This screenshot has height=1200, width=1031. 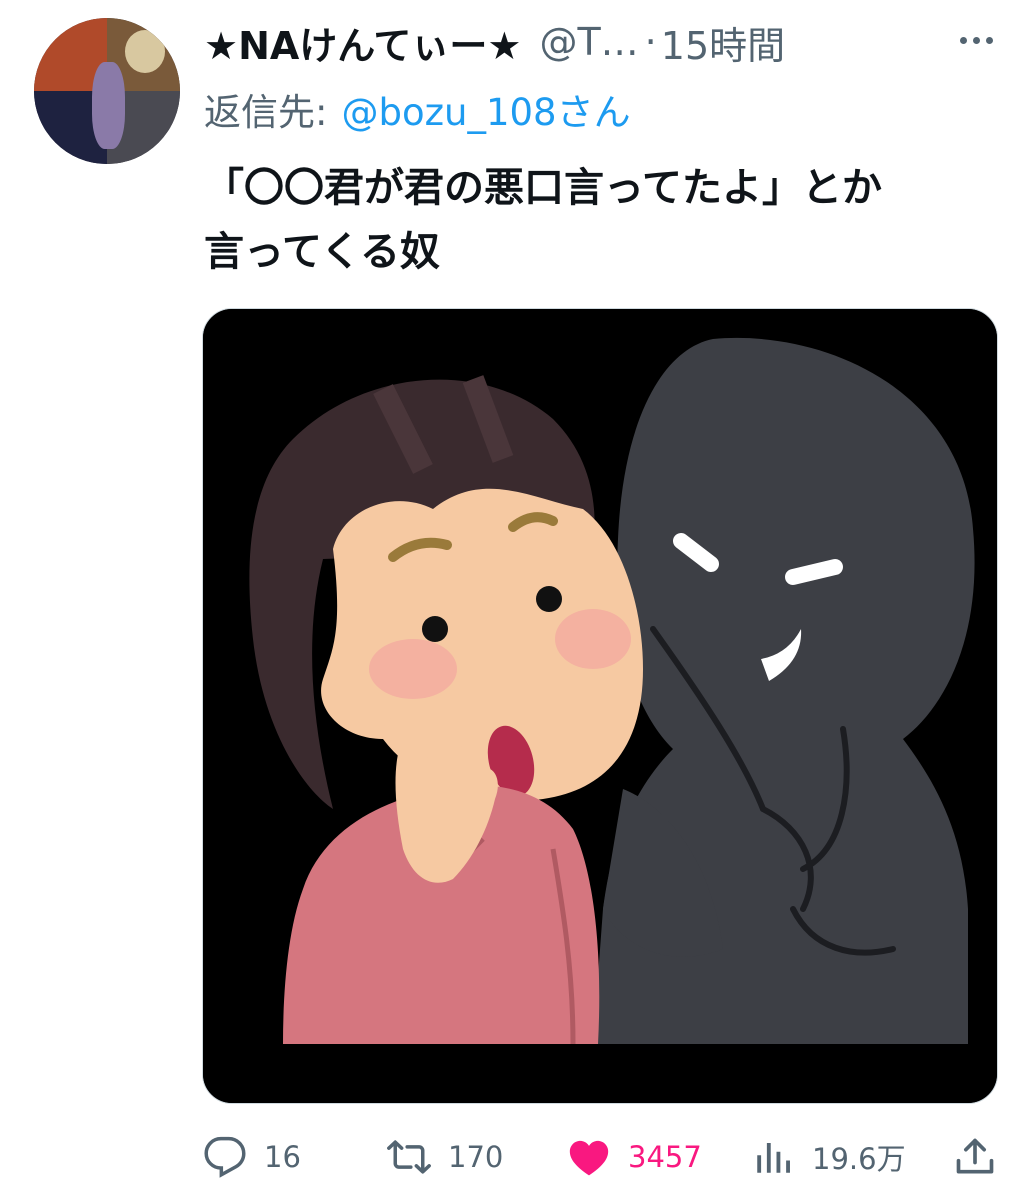 I want to click on share-button, so click(x=975, y=1157).